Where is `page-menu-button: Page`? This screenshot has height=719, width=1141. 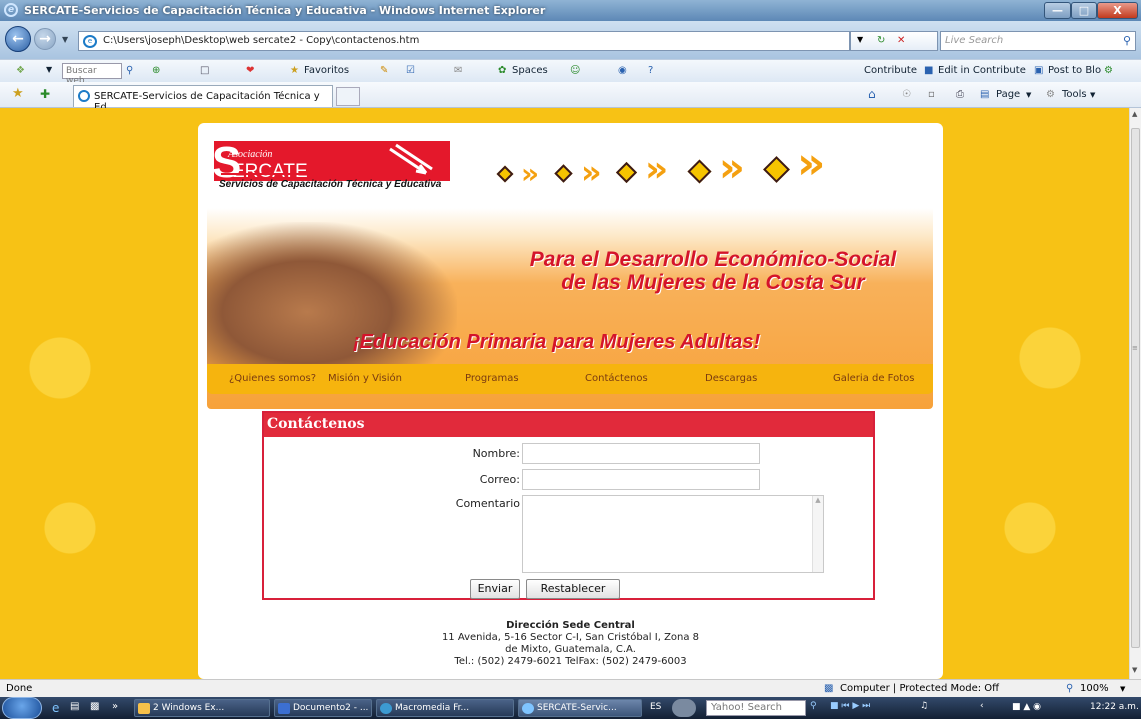
page-menu-button: Page is located at coordinates (1008, 94).